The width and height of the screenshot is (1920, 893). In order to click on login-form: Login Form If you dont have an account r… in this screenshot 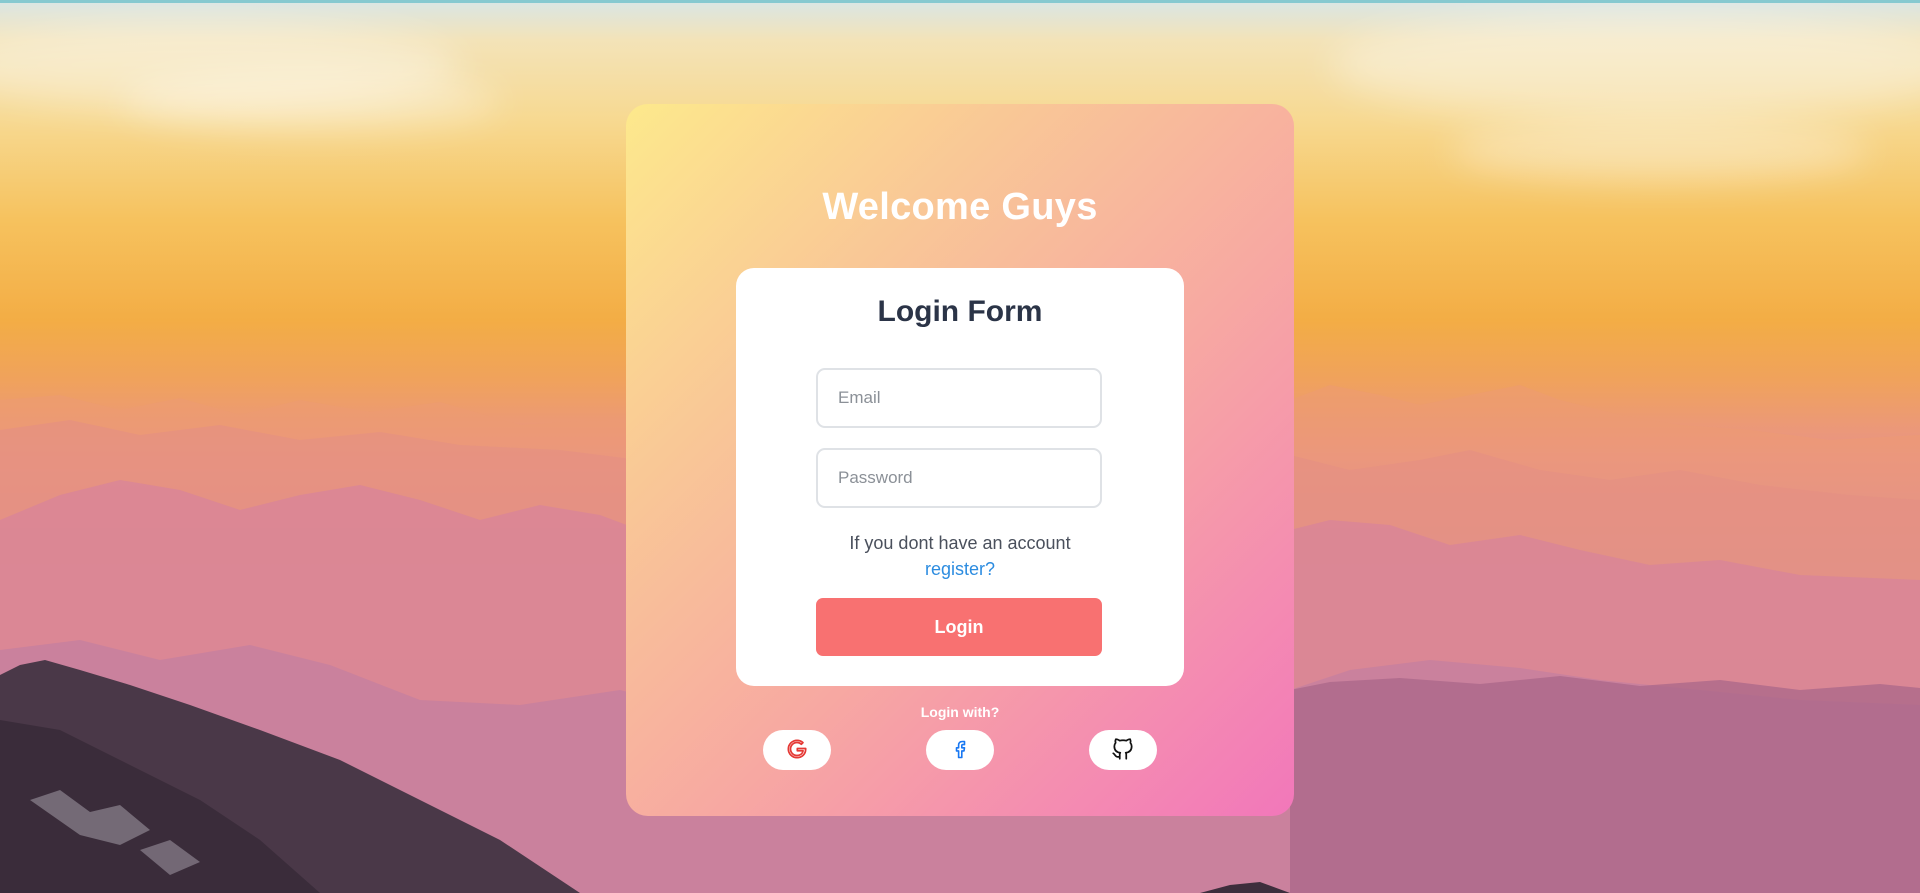, I will do `click(960, 477)`.